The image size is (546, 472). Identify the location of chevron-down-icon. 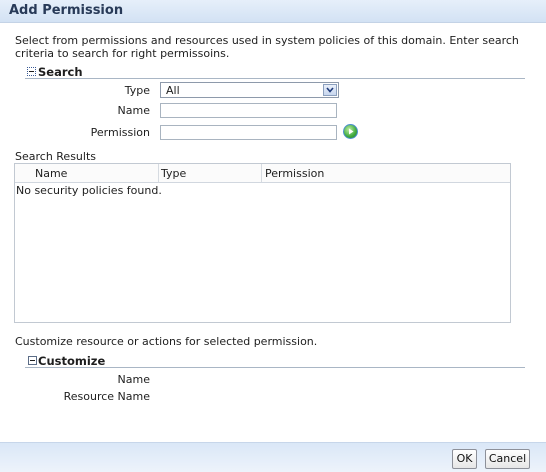
(330, 90).